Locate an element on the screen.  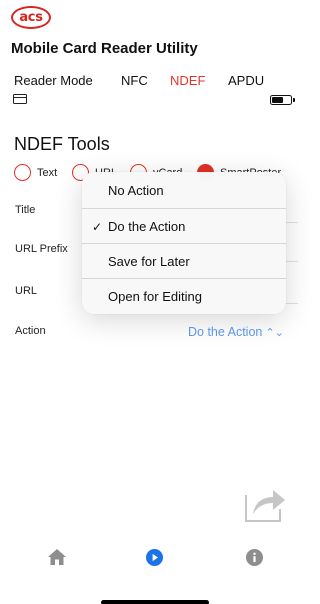
action-select-value: Do the Action is located at coordinates (225, 332).